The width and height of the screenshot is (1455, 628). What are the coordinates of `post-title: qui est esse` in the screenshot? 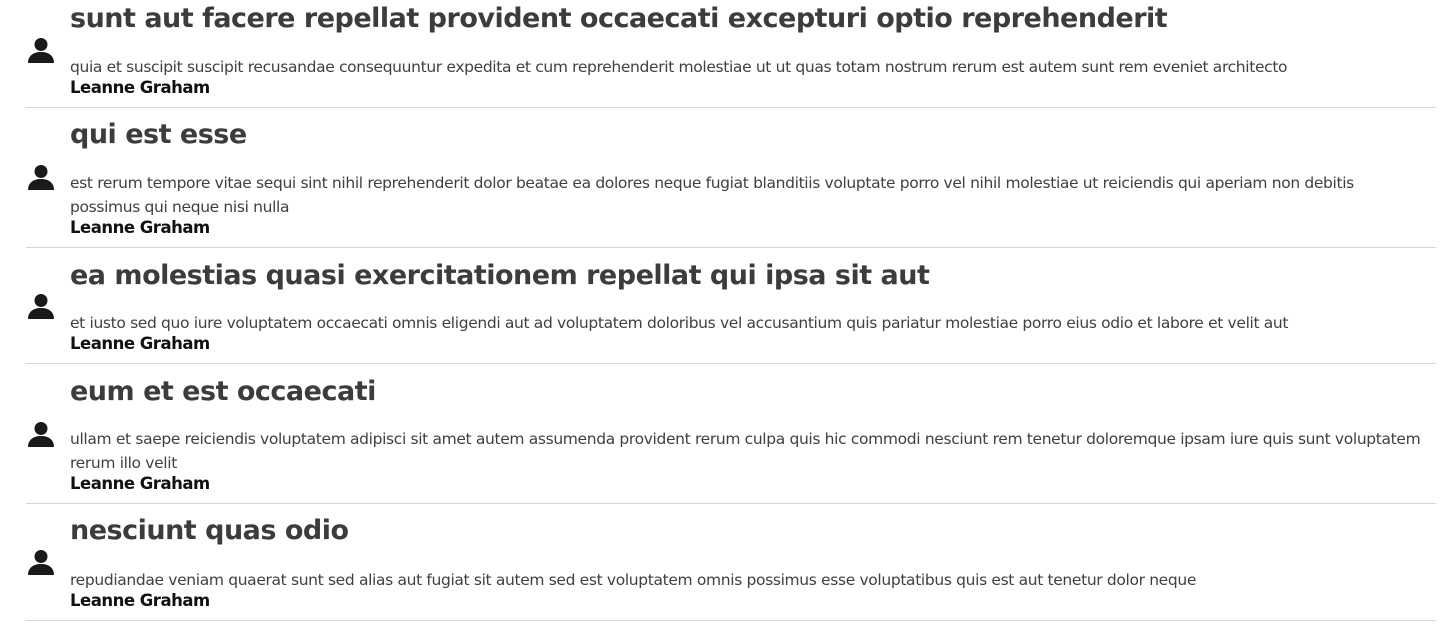 It's located at (158, 135).